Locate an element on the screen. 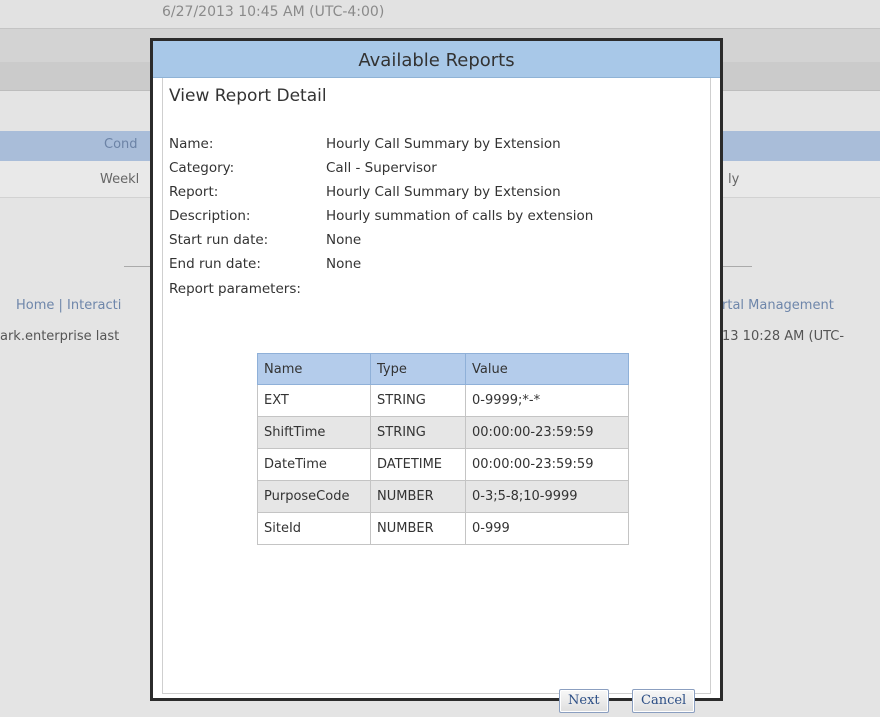 The image size is (880, 717). start-run-date-value: None is located at coordinates (344, 240).